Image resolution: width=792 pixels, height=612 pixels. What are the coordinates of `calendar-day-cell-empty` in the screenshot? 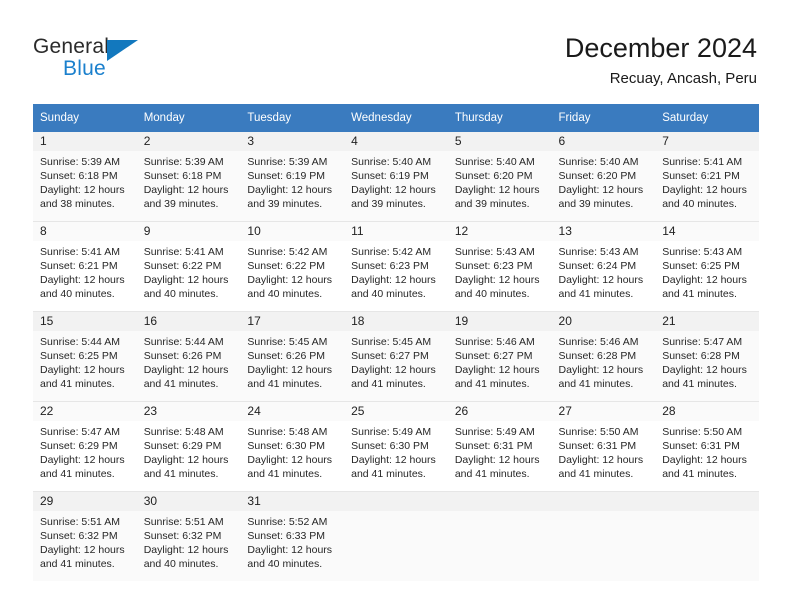 It's located at (396, 536).